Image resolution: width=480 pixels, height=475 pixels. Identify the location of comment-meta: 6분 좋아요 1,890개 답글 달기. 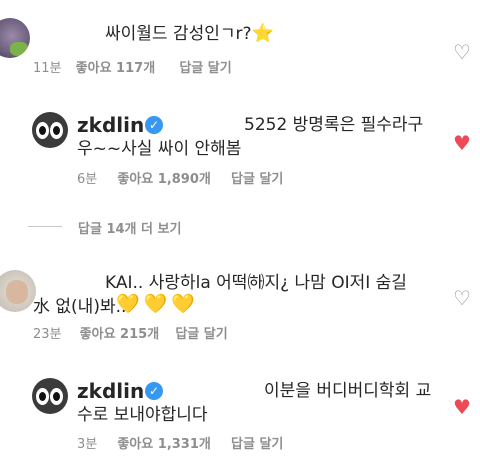
(180, 177).